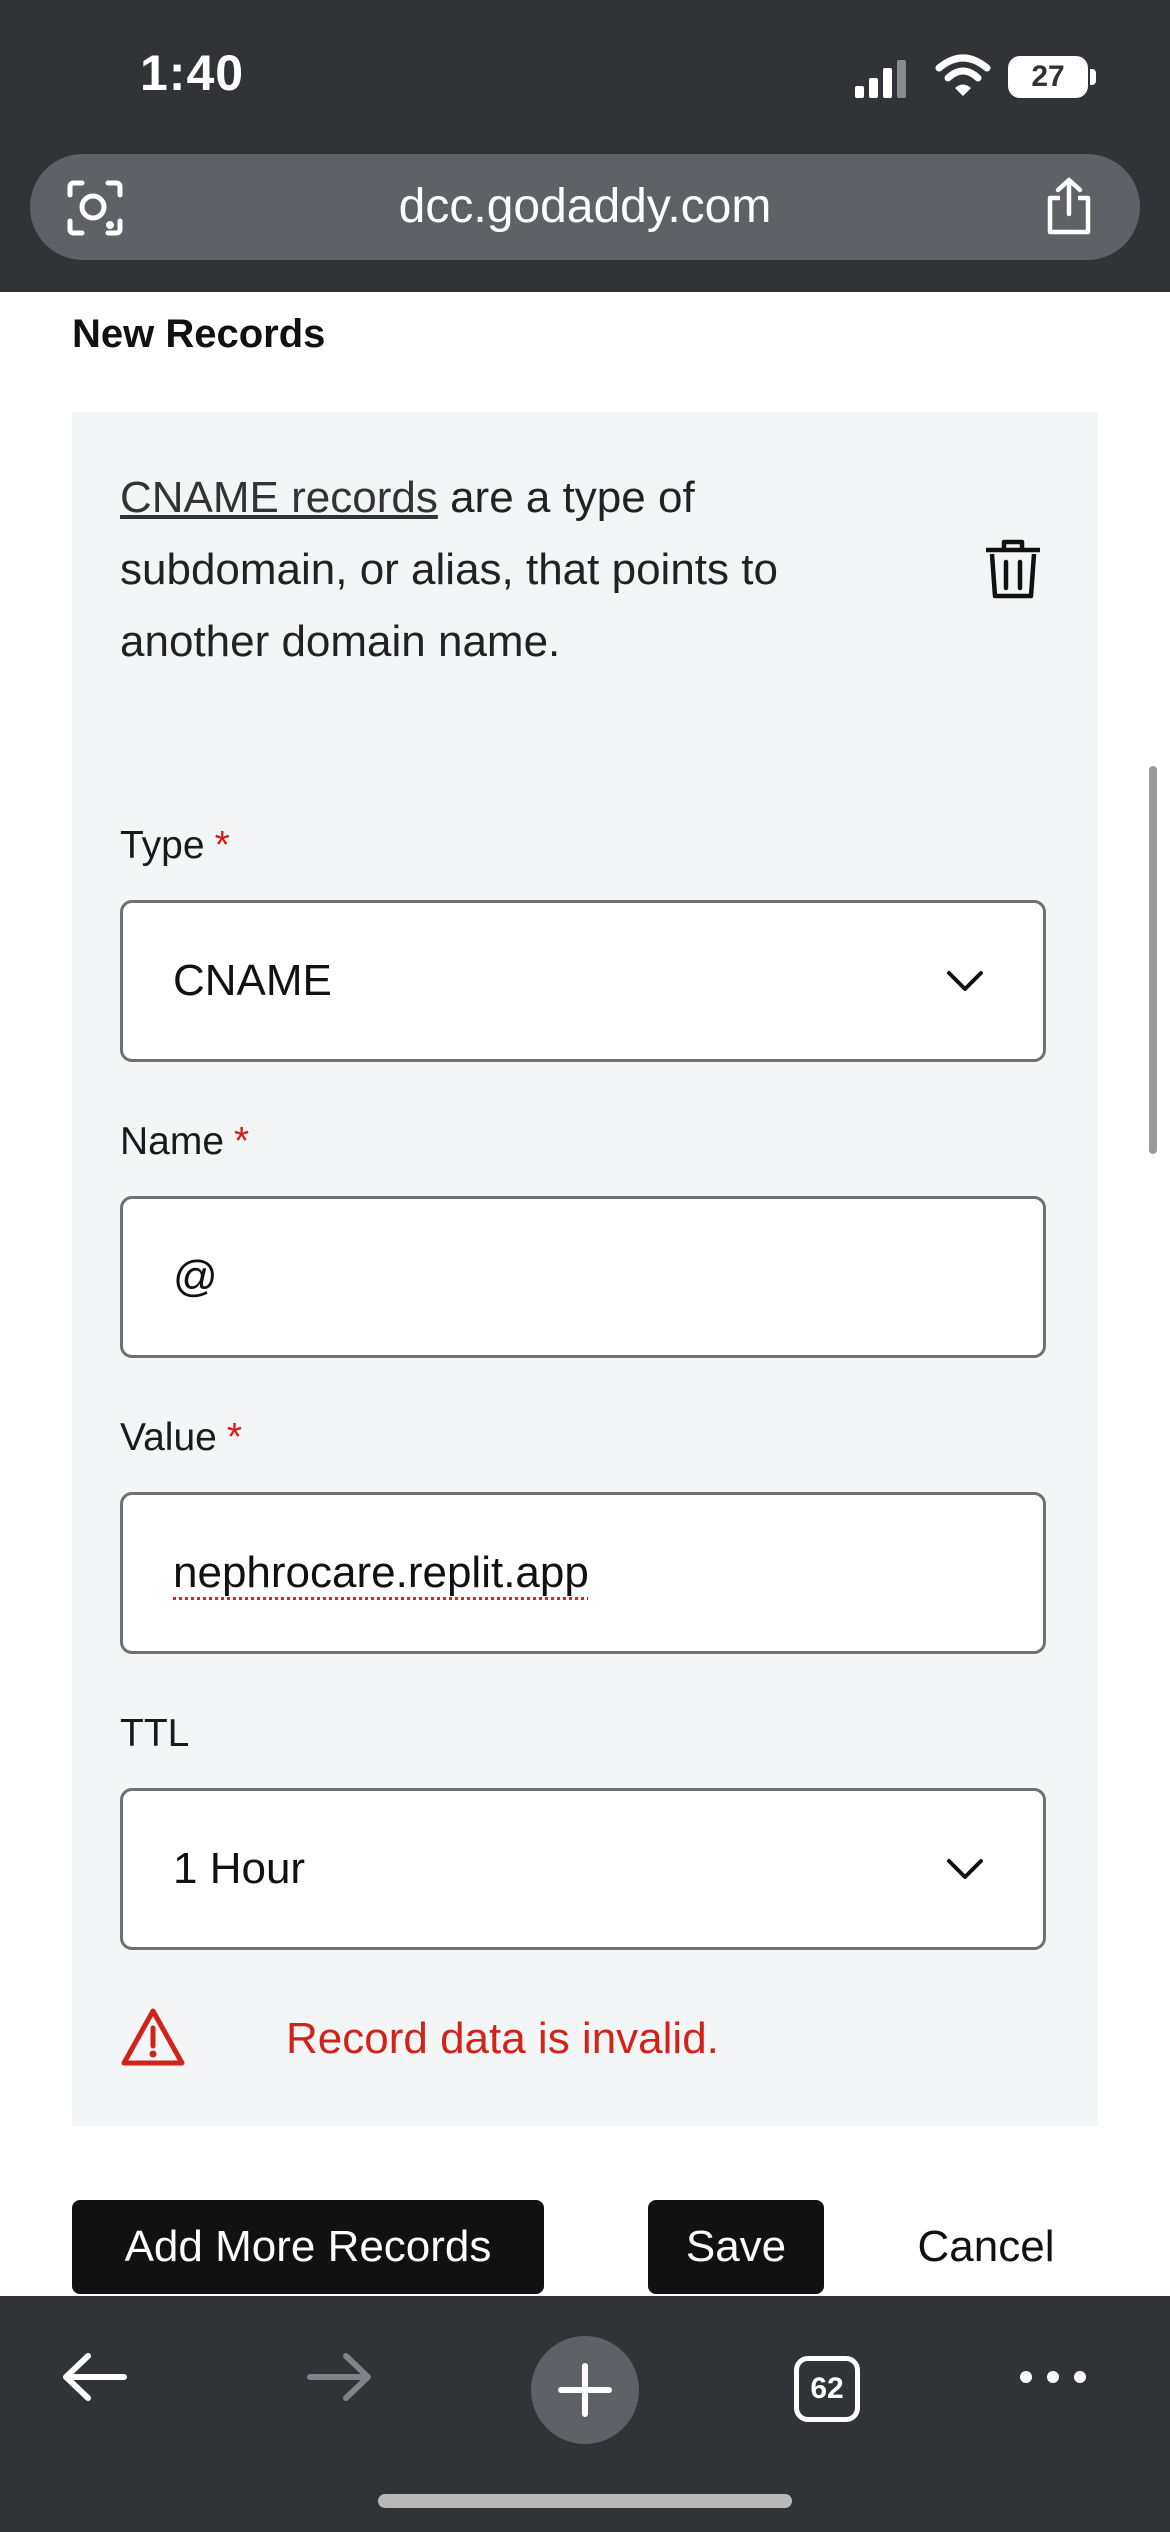 Image resolution: width=1170 pixels, height=2532 pixels. I want to click on error-row: Record data is invalid., so click(583, 2046).